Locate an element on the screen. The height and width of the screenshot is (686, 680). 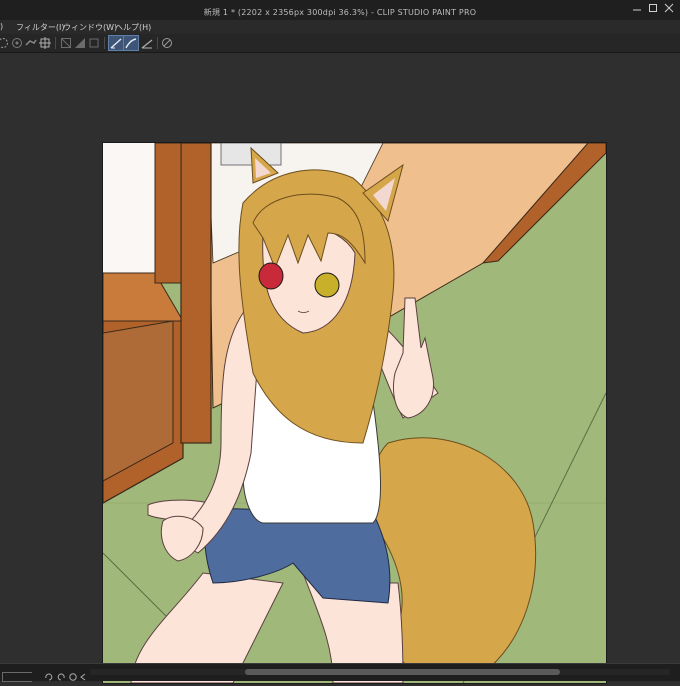
transform-icon is located at coordinates (5, 43).